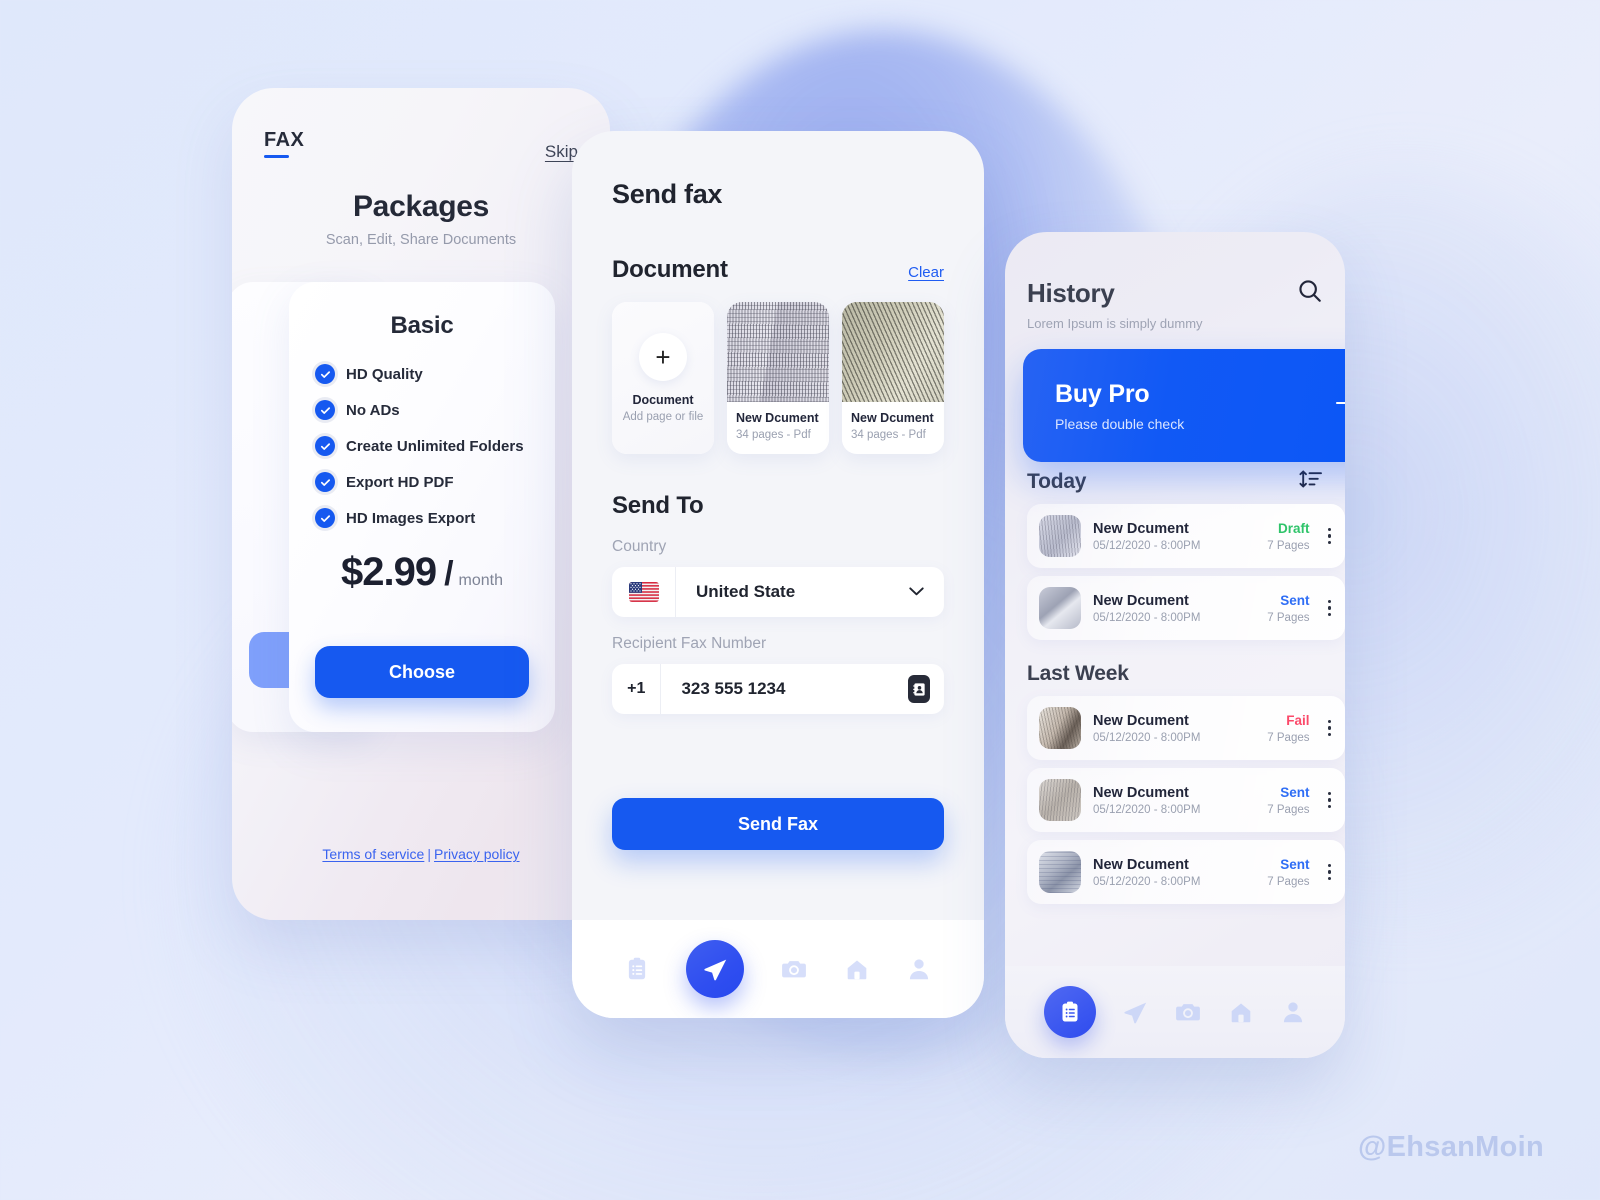  I want to click on add-document-body: + Document Add page or file, so click(663, 378).